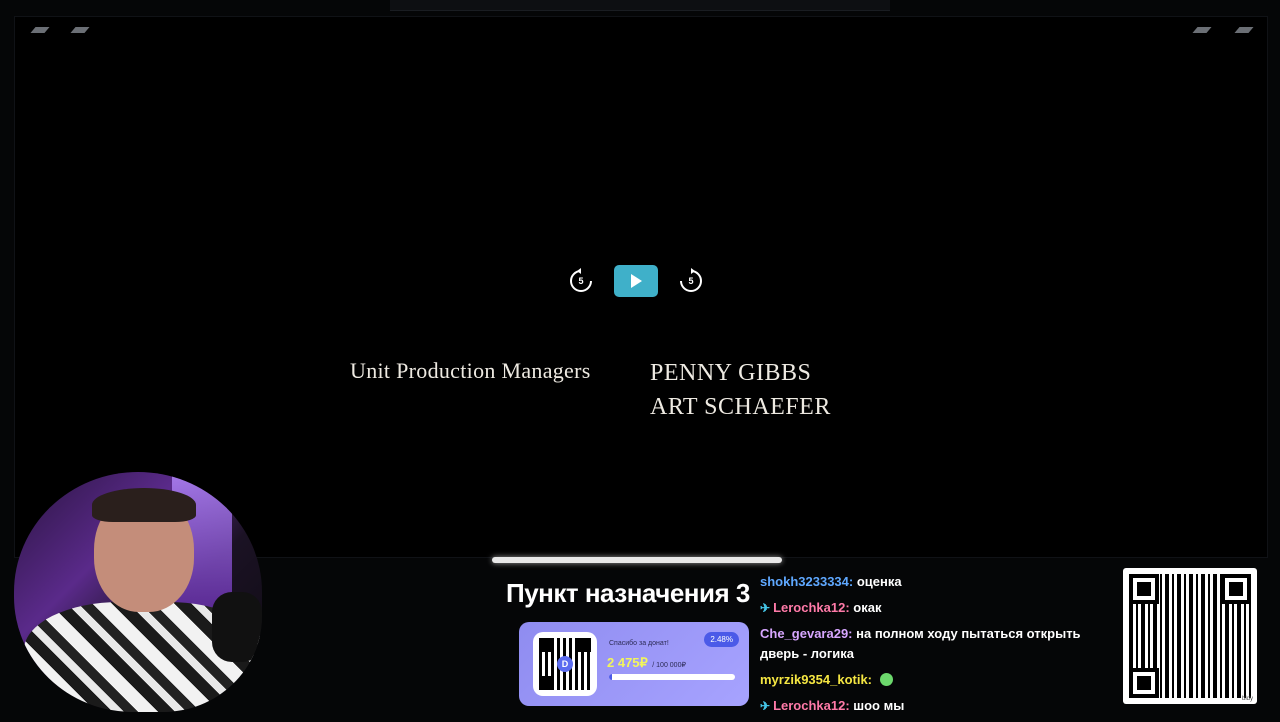 Image resolution: width=1280 pixels, height=722 pixels. What do you see at coordinates (640, 5) in the screenshot?
I see `top-frame-bar` at bounding box center [640, 5].